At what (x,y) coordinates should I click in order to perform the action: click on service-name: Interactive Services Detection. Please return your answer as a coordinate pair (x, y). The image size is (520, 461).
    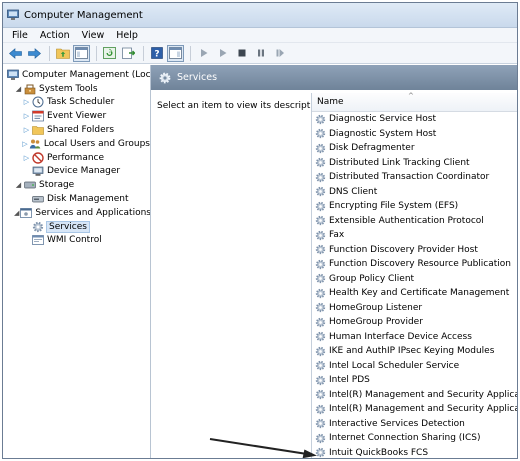
    Looking at the image, I should click on (397, 423).